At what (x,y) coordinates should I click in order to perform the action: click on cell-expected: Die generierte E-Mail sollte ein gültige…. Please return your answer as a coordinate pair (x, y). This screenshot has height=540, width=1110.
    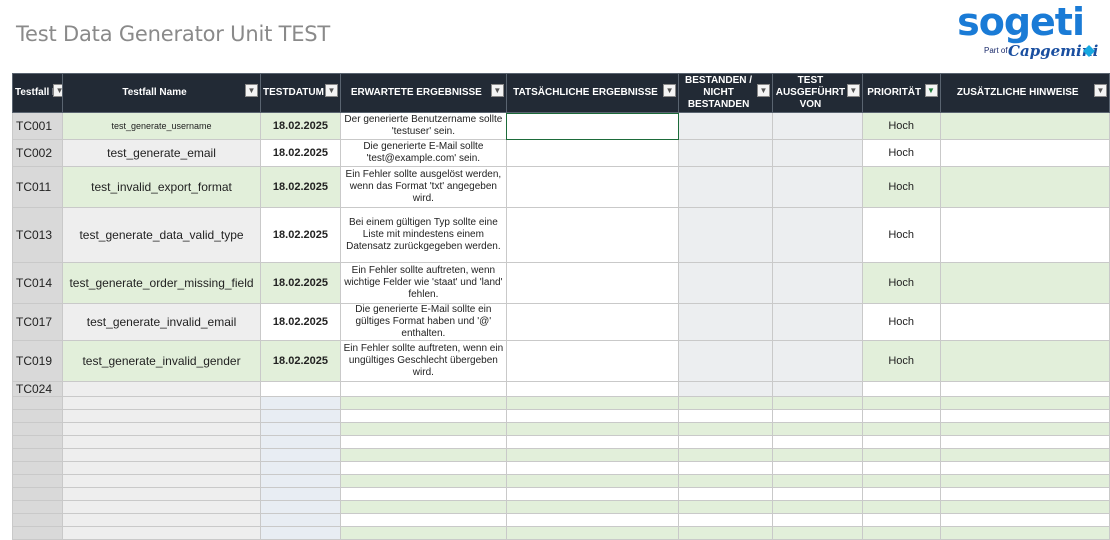
    Looking at the image, I should click on (423, 322).